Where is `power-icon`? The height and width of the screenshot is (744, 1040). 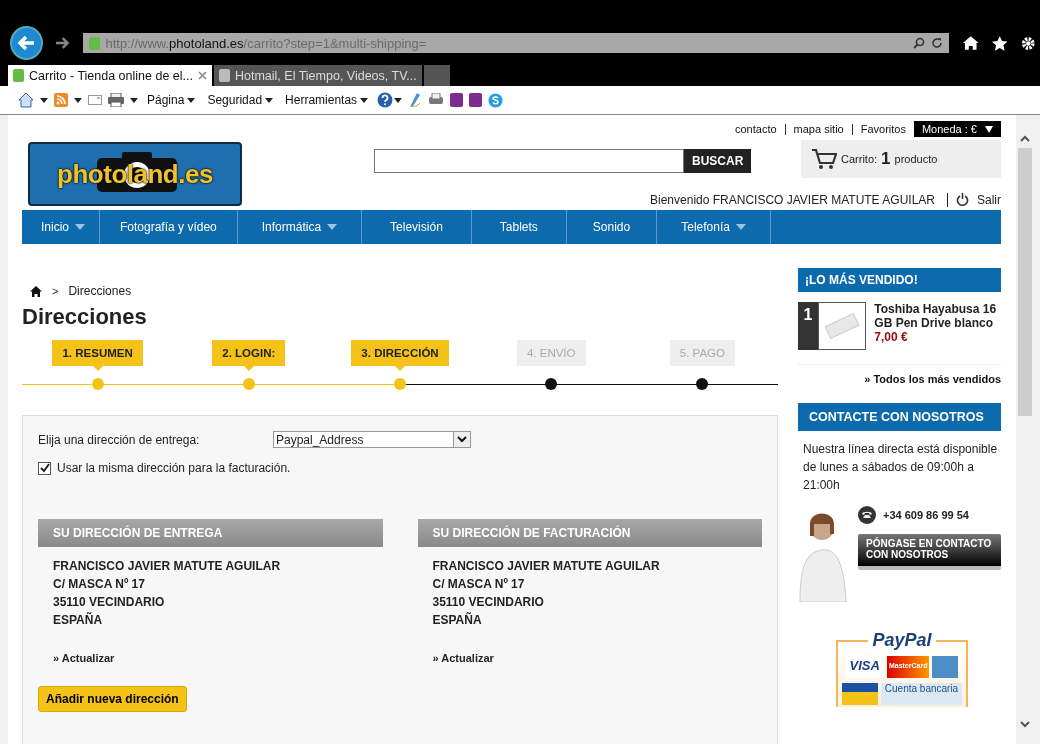
power-icon is located at coordinates (962, 199).